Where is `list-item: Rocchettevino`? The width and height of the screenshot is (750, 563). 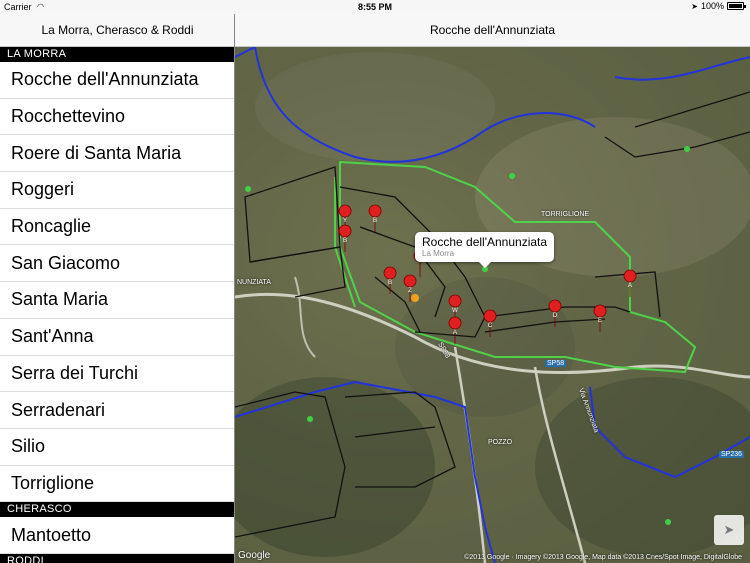
list-item: Rocchettevino is located at coordinates (117, 117).